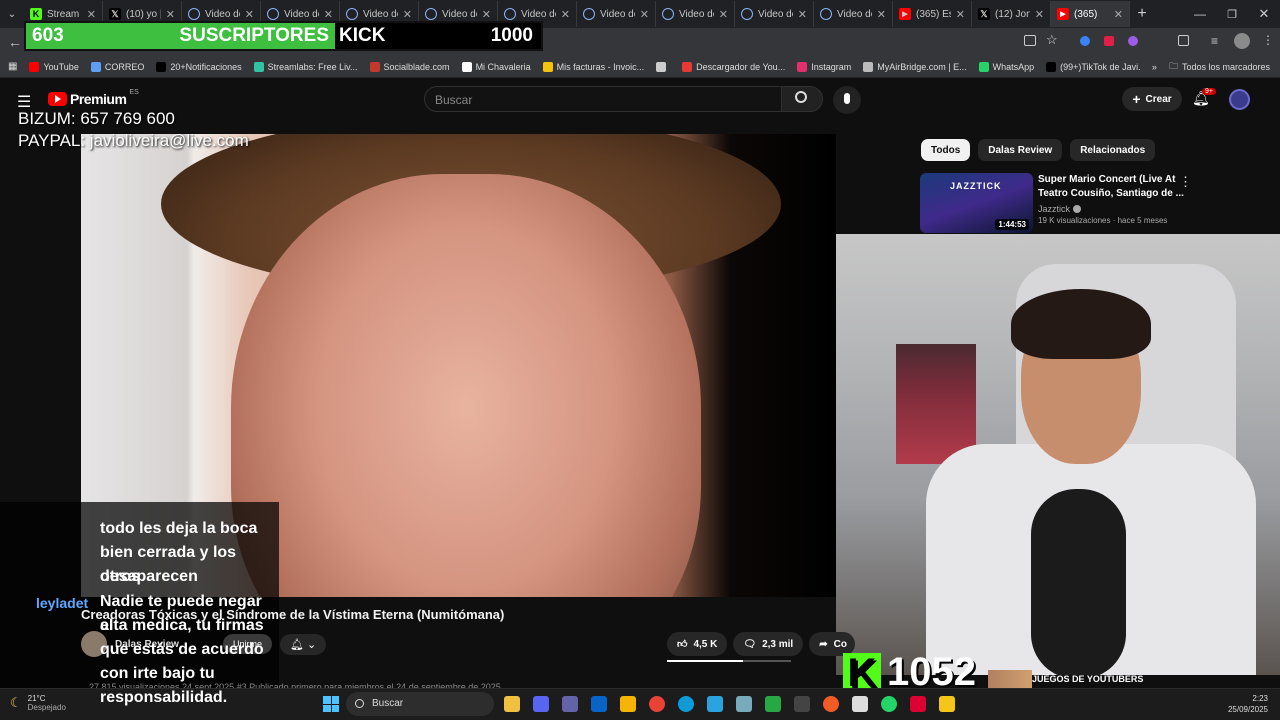 Image resolution: width=1280 pixels, height=720 pixels. What do you see at coordinates (1185, 182) in the screenshot?
I see `reco-more-icon: ⋮` at bounding box center [1185, 182].